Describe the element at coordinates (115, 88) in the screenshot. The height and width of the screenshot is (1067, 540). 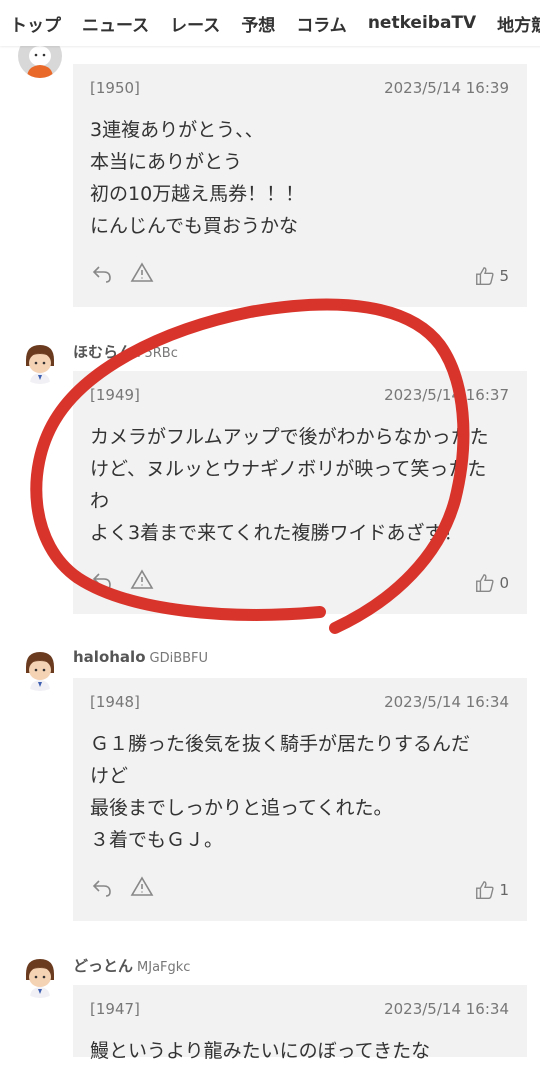
I see `comment-number: [1950]` at that location.